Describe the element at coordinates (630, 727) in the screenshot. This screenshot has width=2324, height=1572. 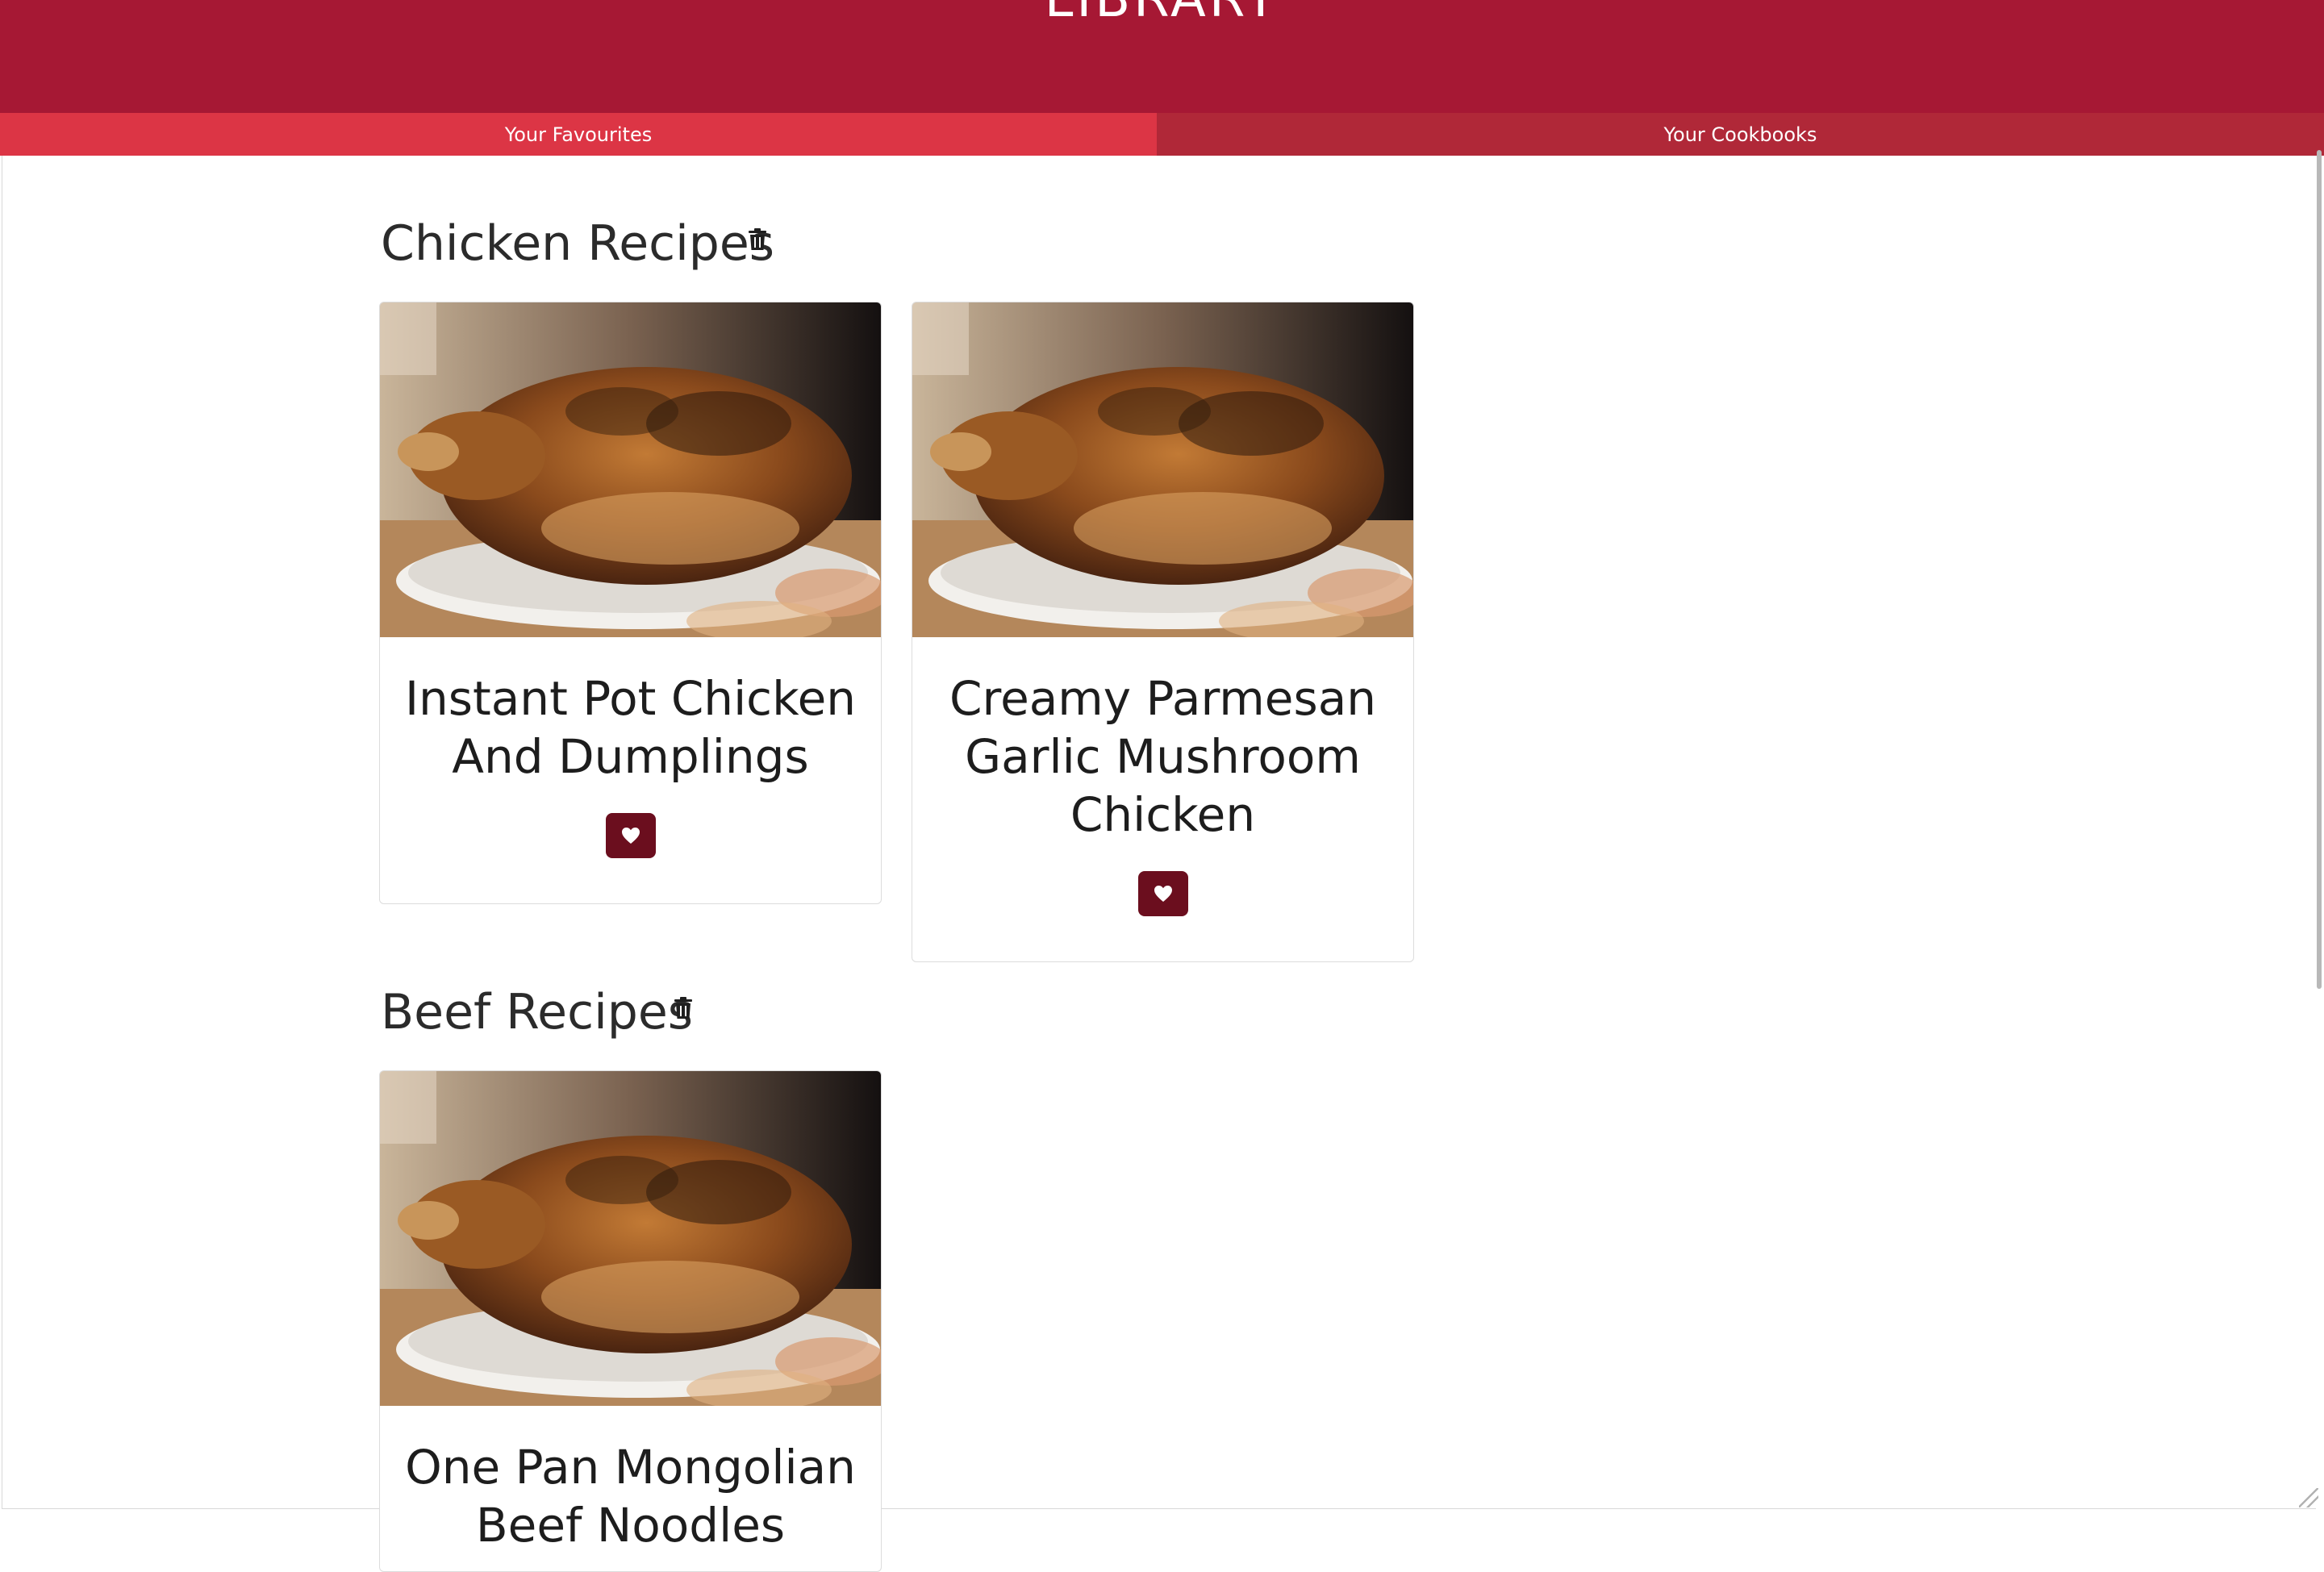
I see `recipe-title: Instant Pot Chicken And Dumplings` at that location.